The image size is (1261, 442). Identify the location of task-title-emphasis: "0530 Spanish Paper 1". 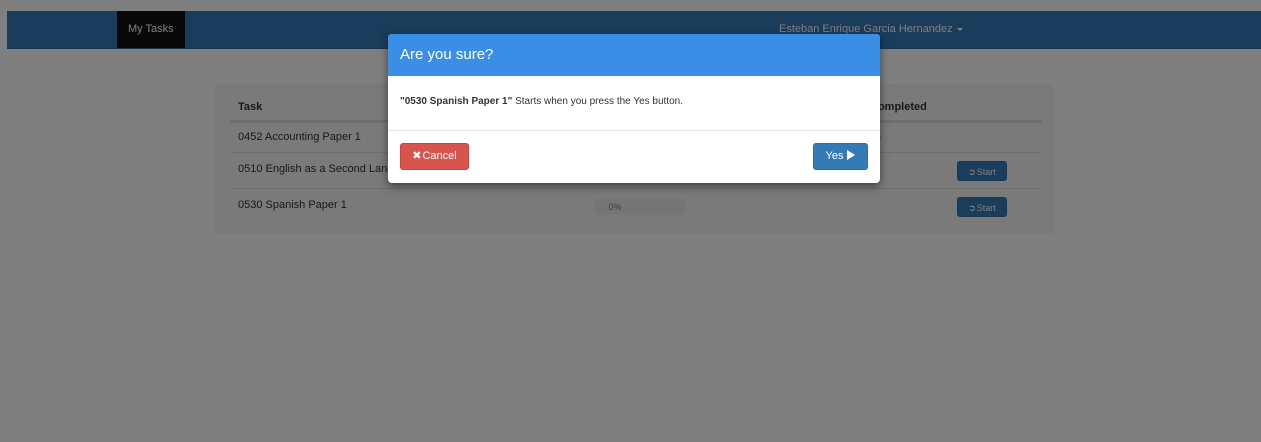
(456, 101).